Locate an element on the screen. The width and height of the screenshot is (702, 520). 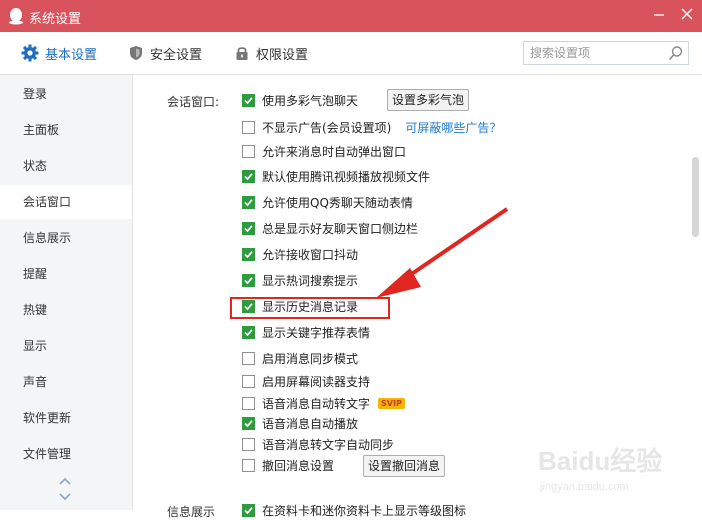
sidebar-item-chat-window: 会话窗口 is located at coordinates (66, 202).